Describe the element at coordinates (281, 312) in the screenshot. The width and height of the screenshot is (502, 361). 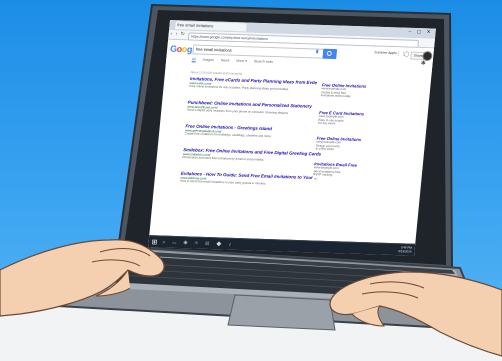
I see `touchpad` at that location.